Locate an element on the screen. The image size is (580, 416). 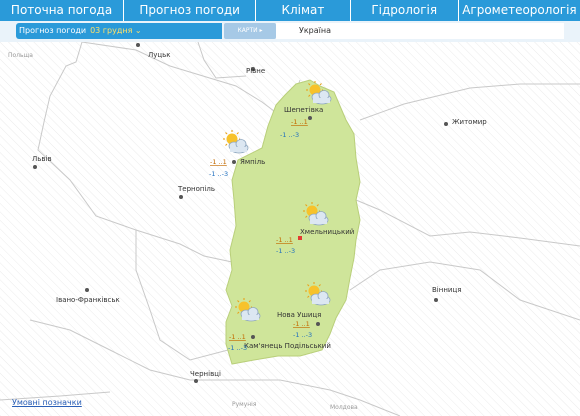
city-vinnytsia: Вінниця is located at coordinates (446, 290).